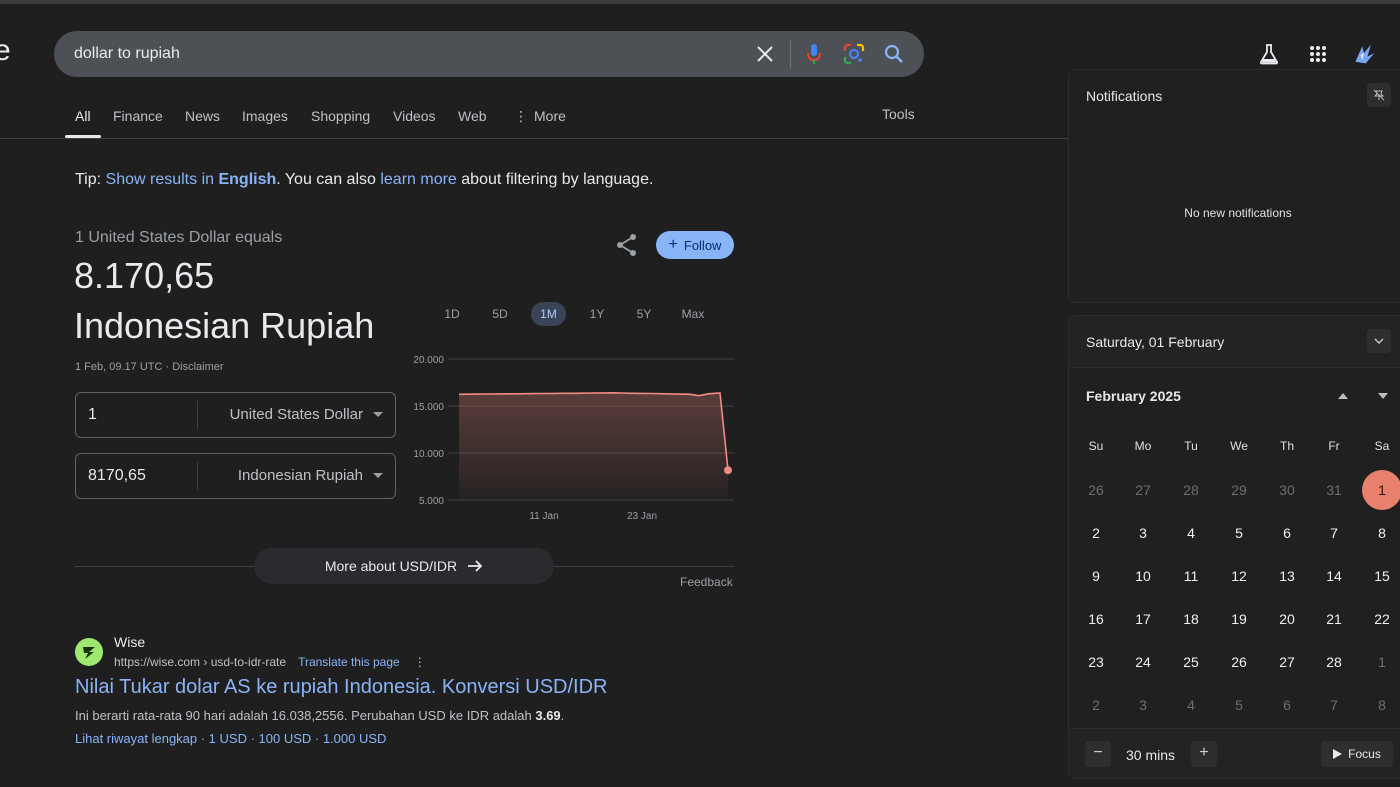 The image size is (1400, 787). Describe the element at coordinates (349, 662) in the screenshot. I see `translate-page-link: Translate this page` at that location.